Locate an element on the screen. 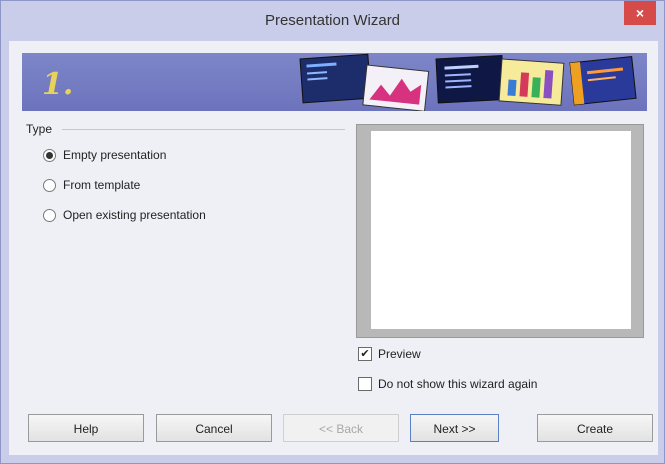  do-not-show-checkbox-row: Do not show this wizard again is located at coordinates (447, 384).